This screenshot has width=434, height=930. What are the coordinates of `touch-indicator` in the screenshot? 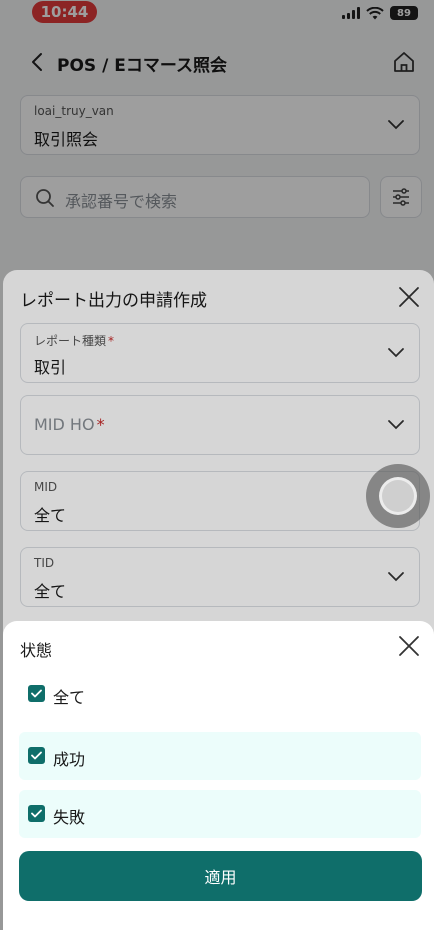 It's located at (398, 496).